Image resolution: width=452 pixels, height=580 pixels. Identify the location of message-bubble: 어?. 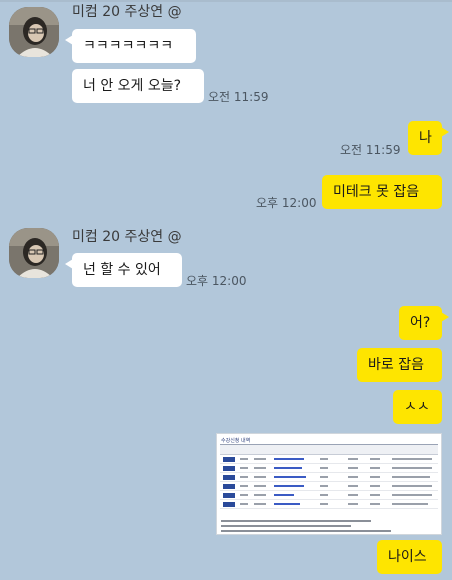
(424, 323).